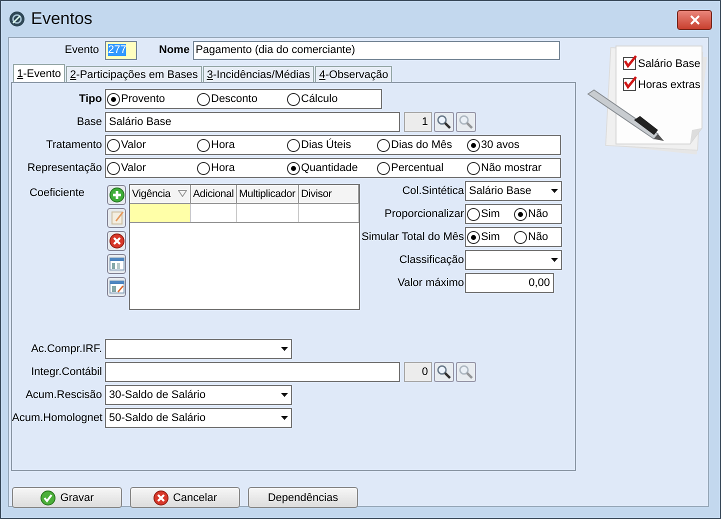 This screenshot has width=721, height=519. What do you see at coordinates (417, 168) in the screenshot?
I see `option-label: Percentual` at bounding box center [417, 168].